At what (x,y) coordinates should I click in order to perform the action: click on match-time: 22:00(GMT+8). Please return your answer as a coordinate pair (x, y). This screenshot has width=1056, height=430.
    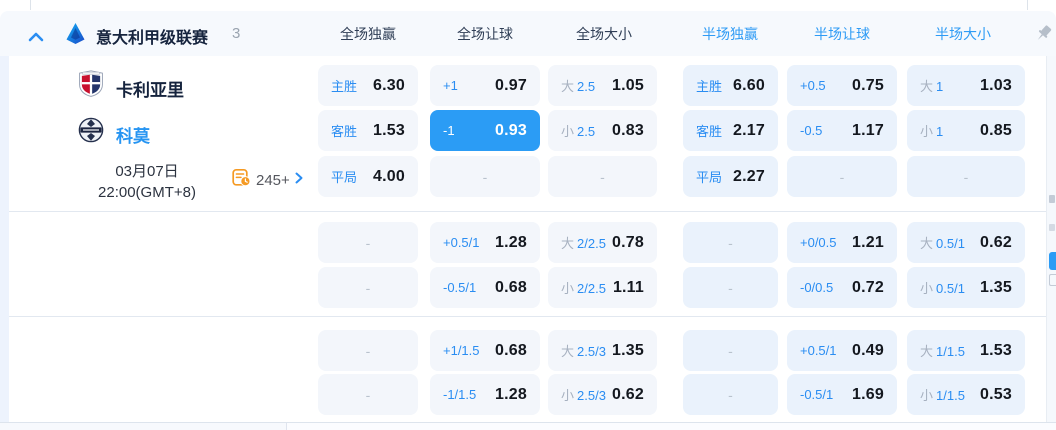
    Looking at the image, I should click on (147, 192).